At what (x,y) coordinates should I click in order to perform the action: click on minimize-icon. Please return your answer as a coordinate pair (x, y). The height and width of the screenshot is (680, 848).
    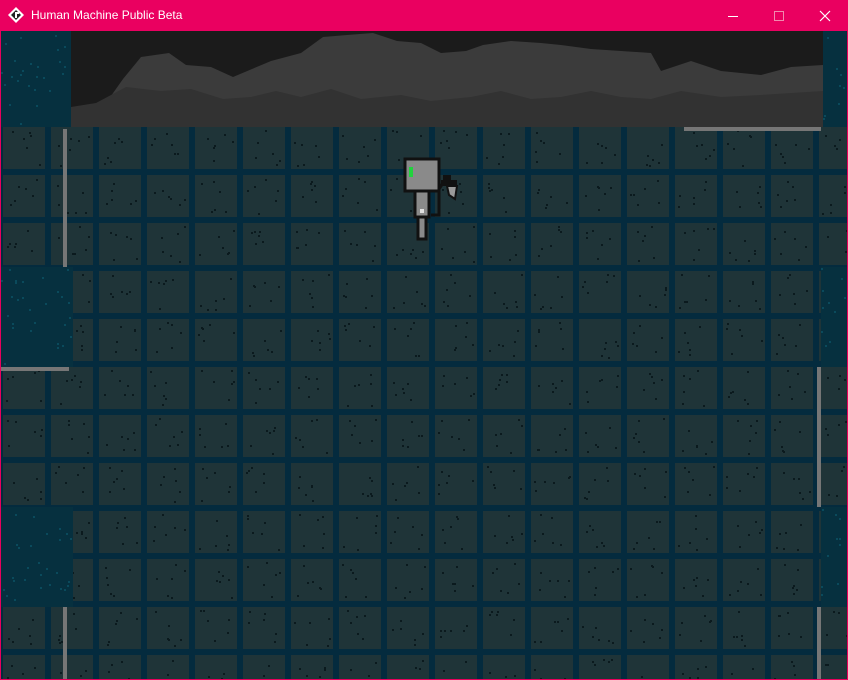
    Looking at the image, I should click on (733, 16).